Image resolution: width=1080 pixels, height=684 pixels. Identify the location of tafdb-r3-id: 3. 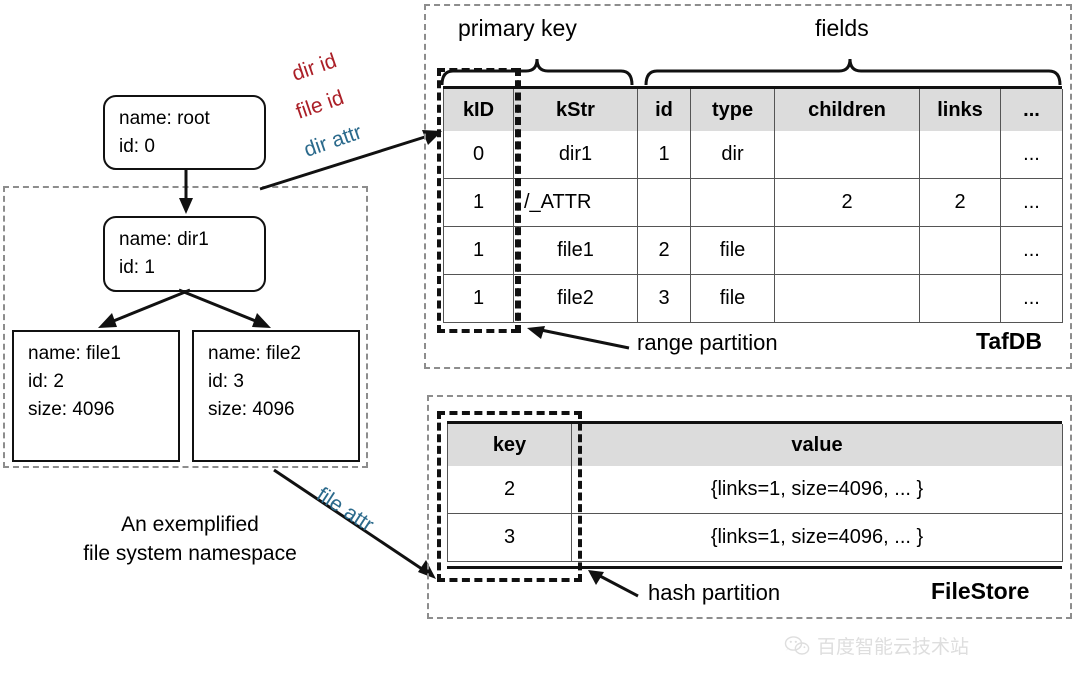
(664, 298).